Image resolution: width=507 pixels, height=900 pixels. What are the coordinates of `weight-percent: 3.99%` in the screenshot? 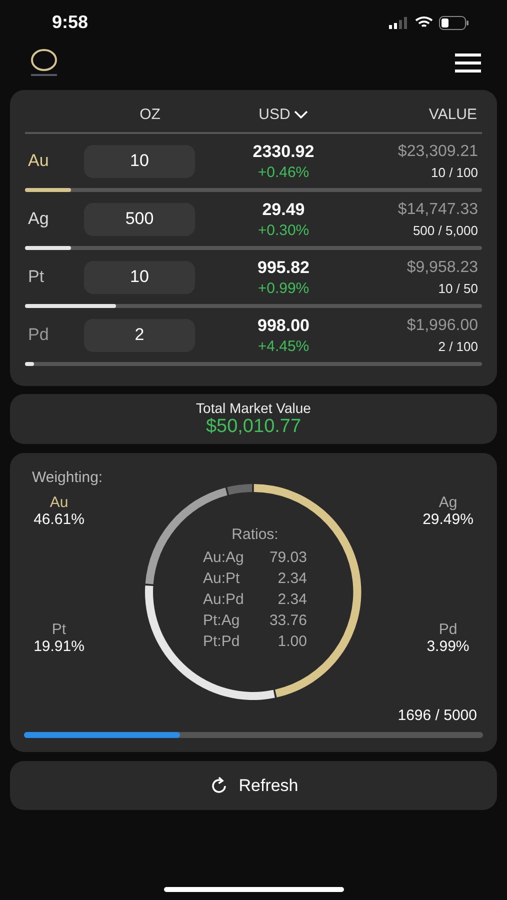 It's located at (448, 646).